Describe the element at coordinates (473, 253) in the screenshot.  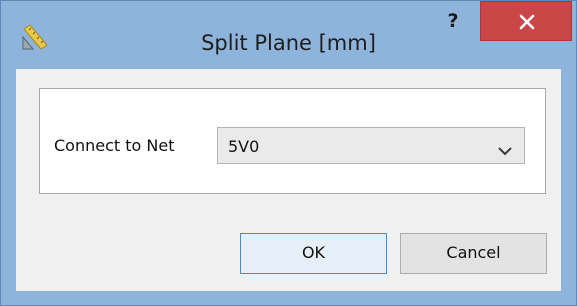
I see `cancel-button: Cancel` at that location.